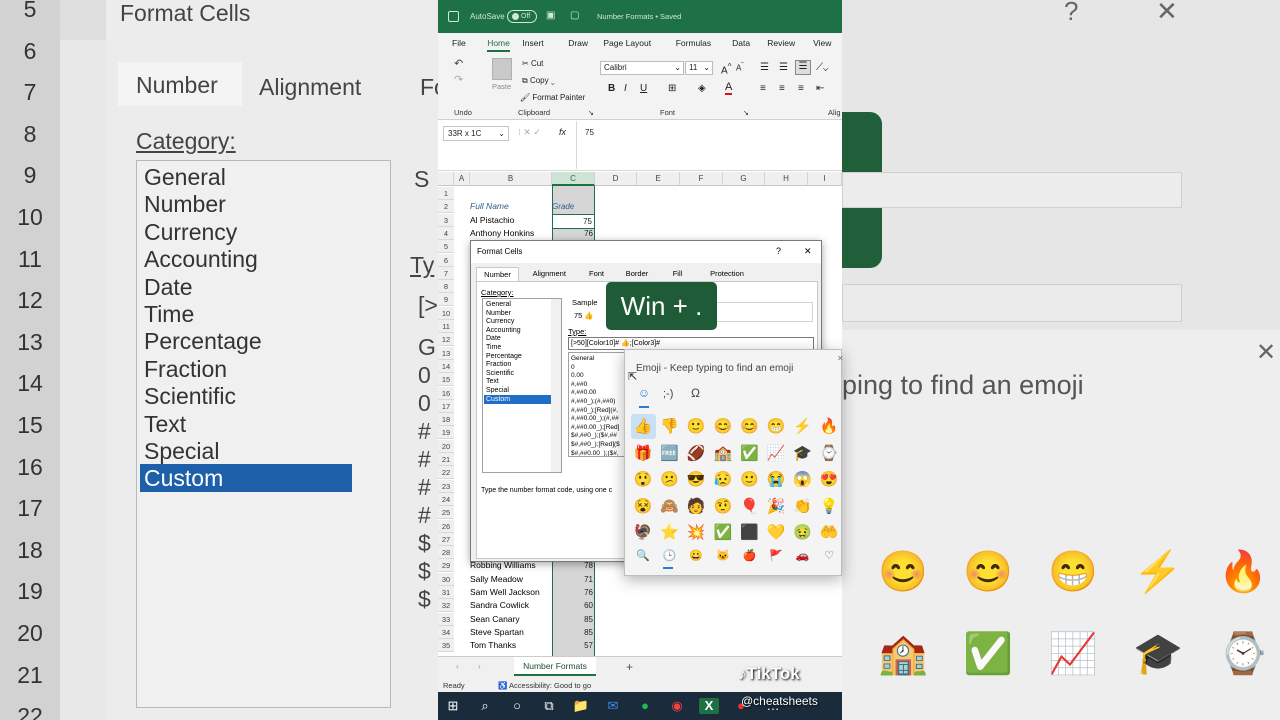  What do you see at coordinates (446, 606) in the screenshot?
I see `row-header: 32` at bounding box center [446, 606].